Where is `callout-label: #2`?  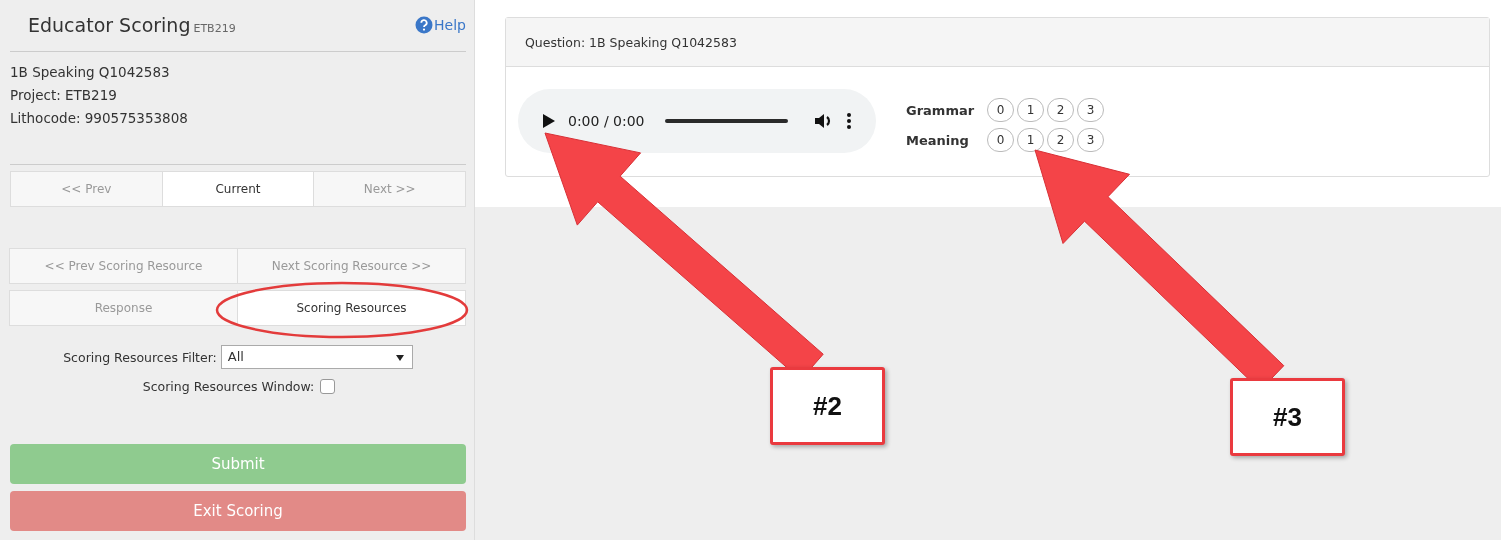
callout-label: #2 is located at coordinates (827, 406).